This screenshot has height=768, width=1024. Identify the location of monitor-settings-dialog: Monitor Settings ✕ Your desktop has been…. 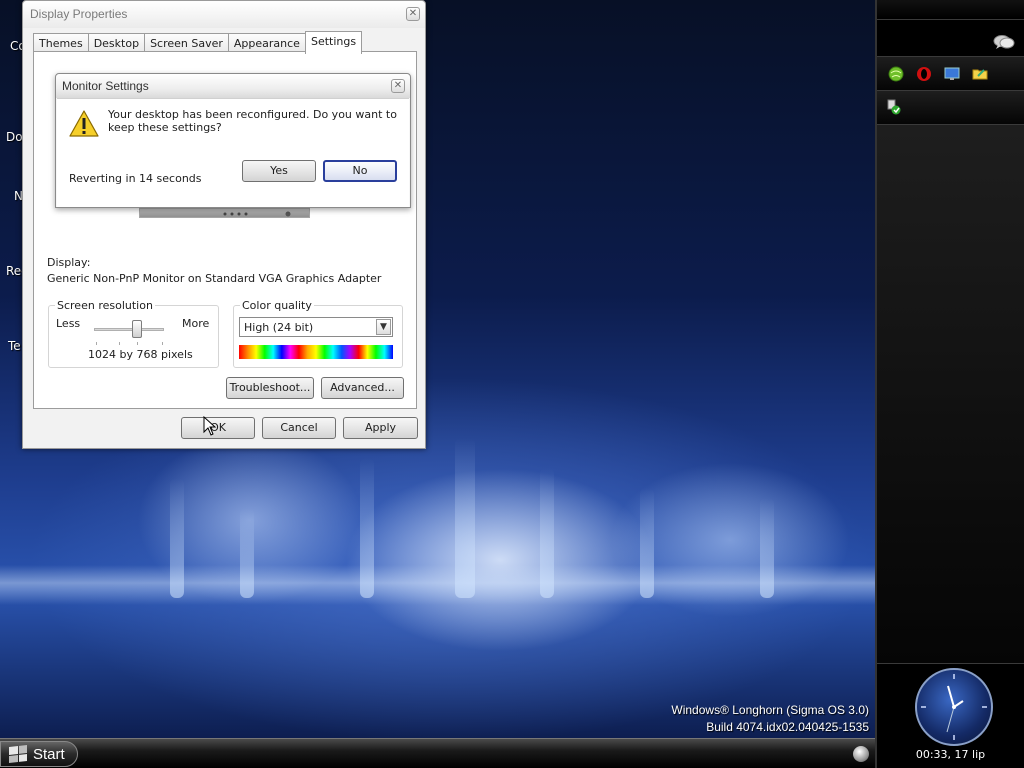
(233, 140).